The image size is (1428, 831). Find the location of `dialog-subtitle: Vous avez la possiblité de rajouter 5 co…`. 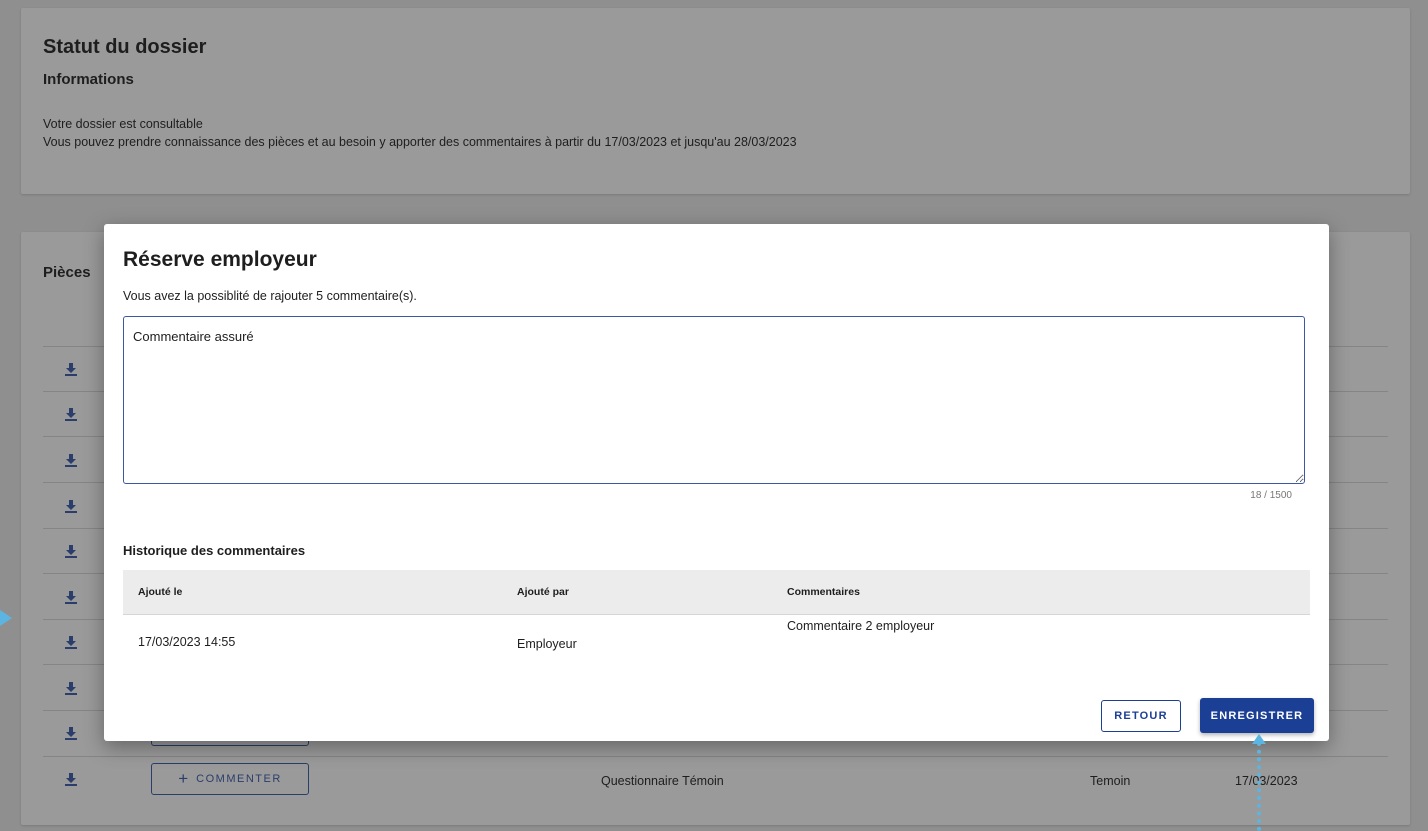

dialog-subtitle: Vous avez la possiblité de rajouter 5 co… is located at coordinates (270, 296).